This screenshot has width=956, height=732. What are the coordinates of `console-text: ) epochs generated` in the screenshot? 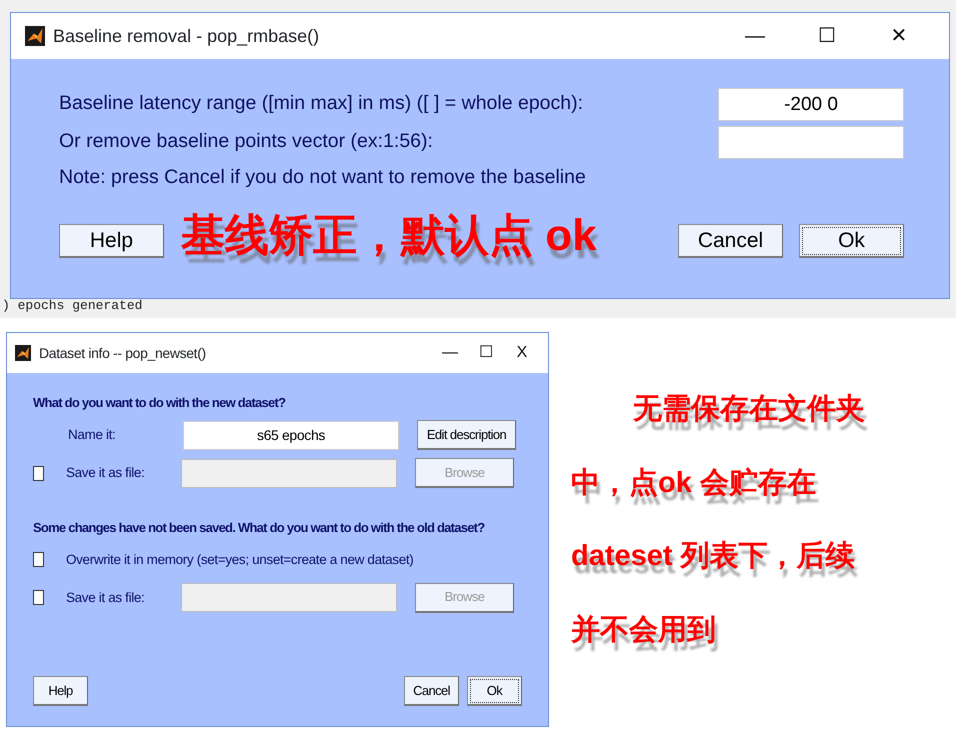 It's located at (72, 306).